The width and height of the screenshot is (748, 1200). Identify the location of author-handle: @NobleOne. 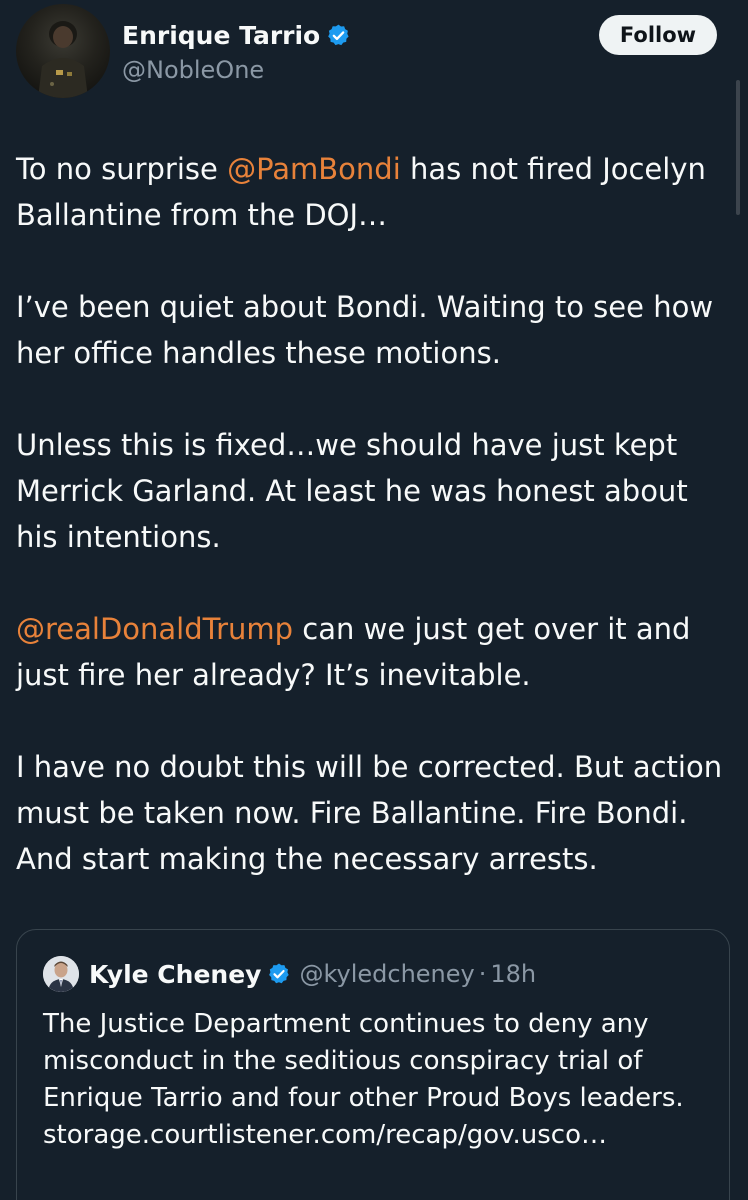
(193, 70).